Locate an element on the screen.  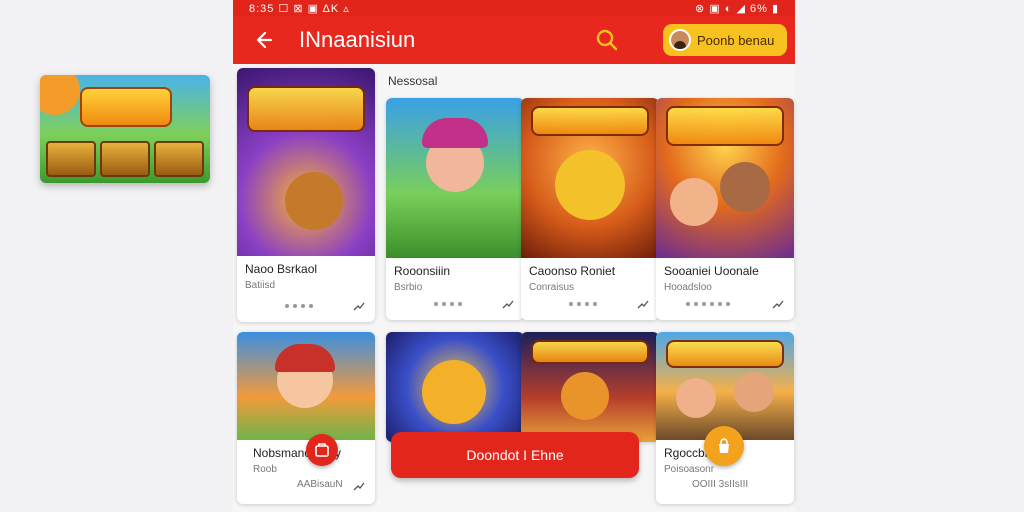
game-card: Rooonsiiin Bsrbio is located at coordinates (455, 209).